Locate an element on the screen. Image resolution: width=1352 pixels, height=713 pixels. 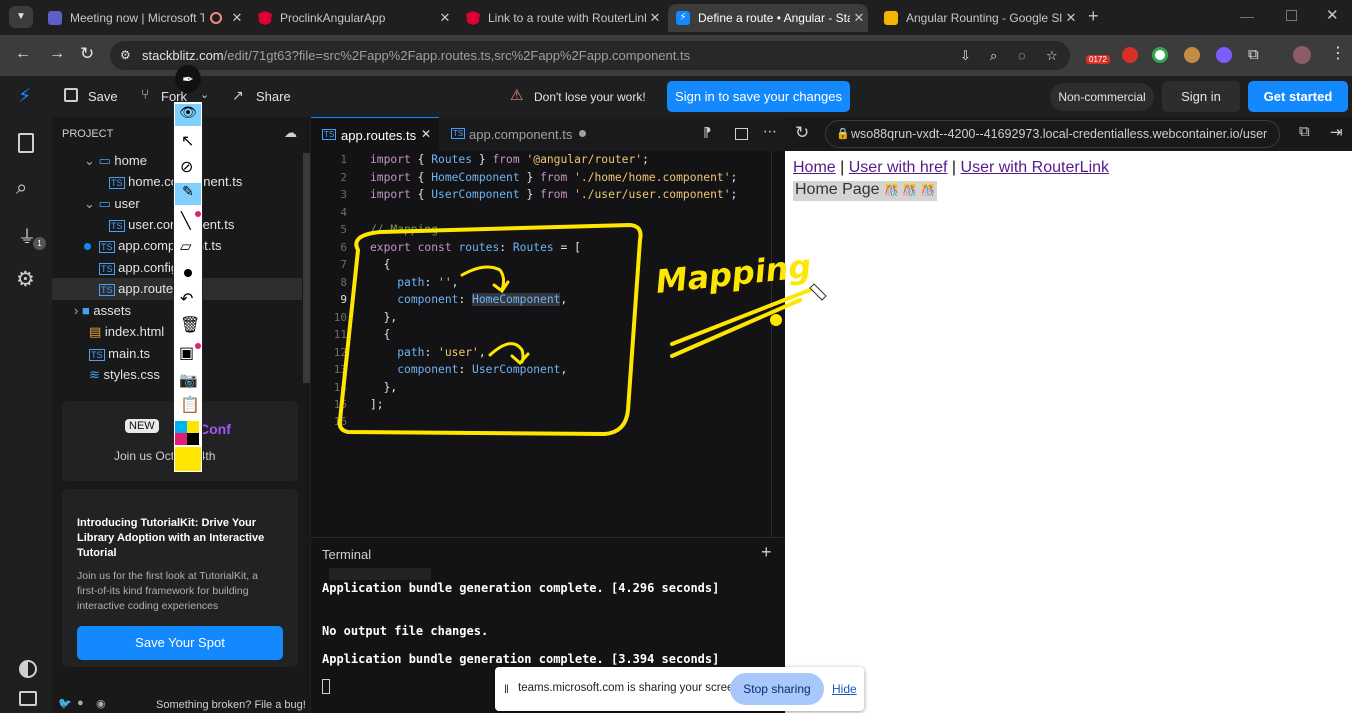
trash-icon: 🗑 is located at coordinates (190, 325).